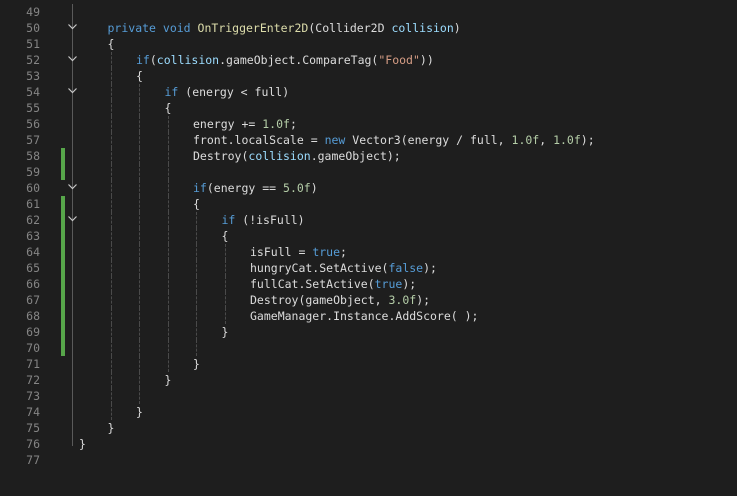 This screenshot has width=737, height=496. What do you see at coordinates (281, 252) in the screenshot?
I see `code-token: isFull =` at bounding box center [281, 252].